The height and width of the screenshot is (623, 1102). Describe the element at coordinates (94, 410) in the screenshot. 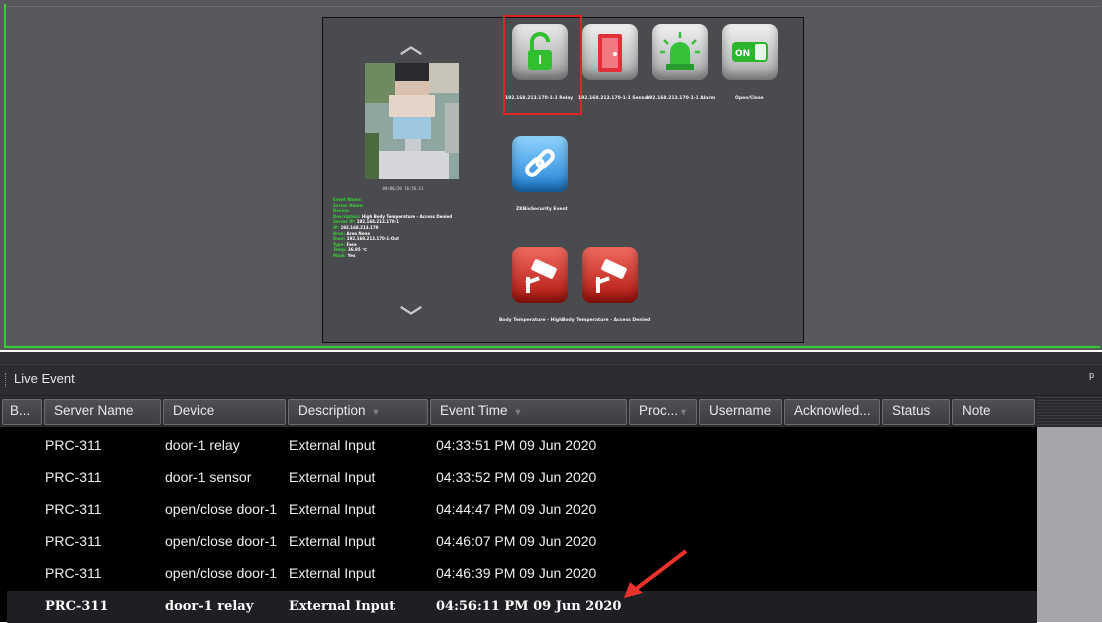

I see `col-header-label: Server Name` at that location.